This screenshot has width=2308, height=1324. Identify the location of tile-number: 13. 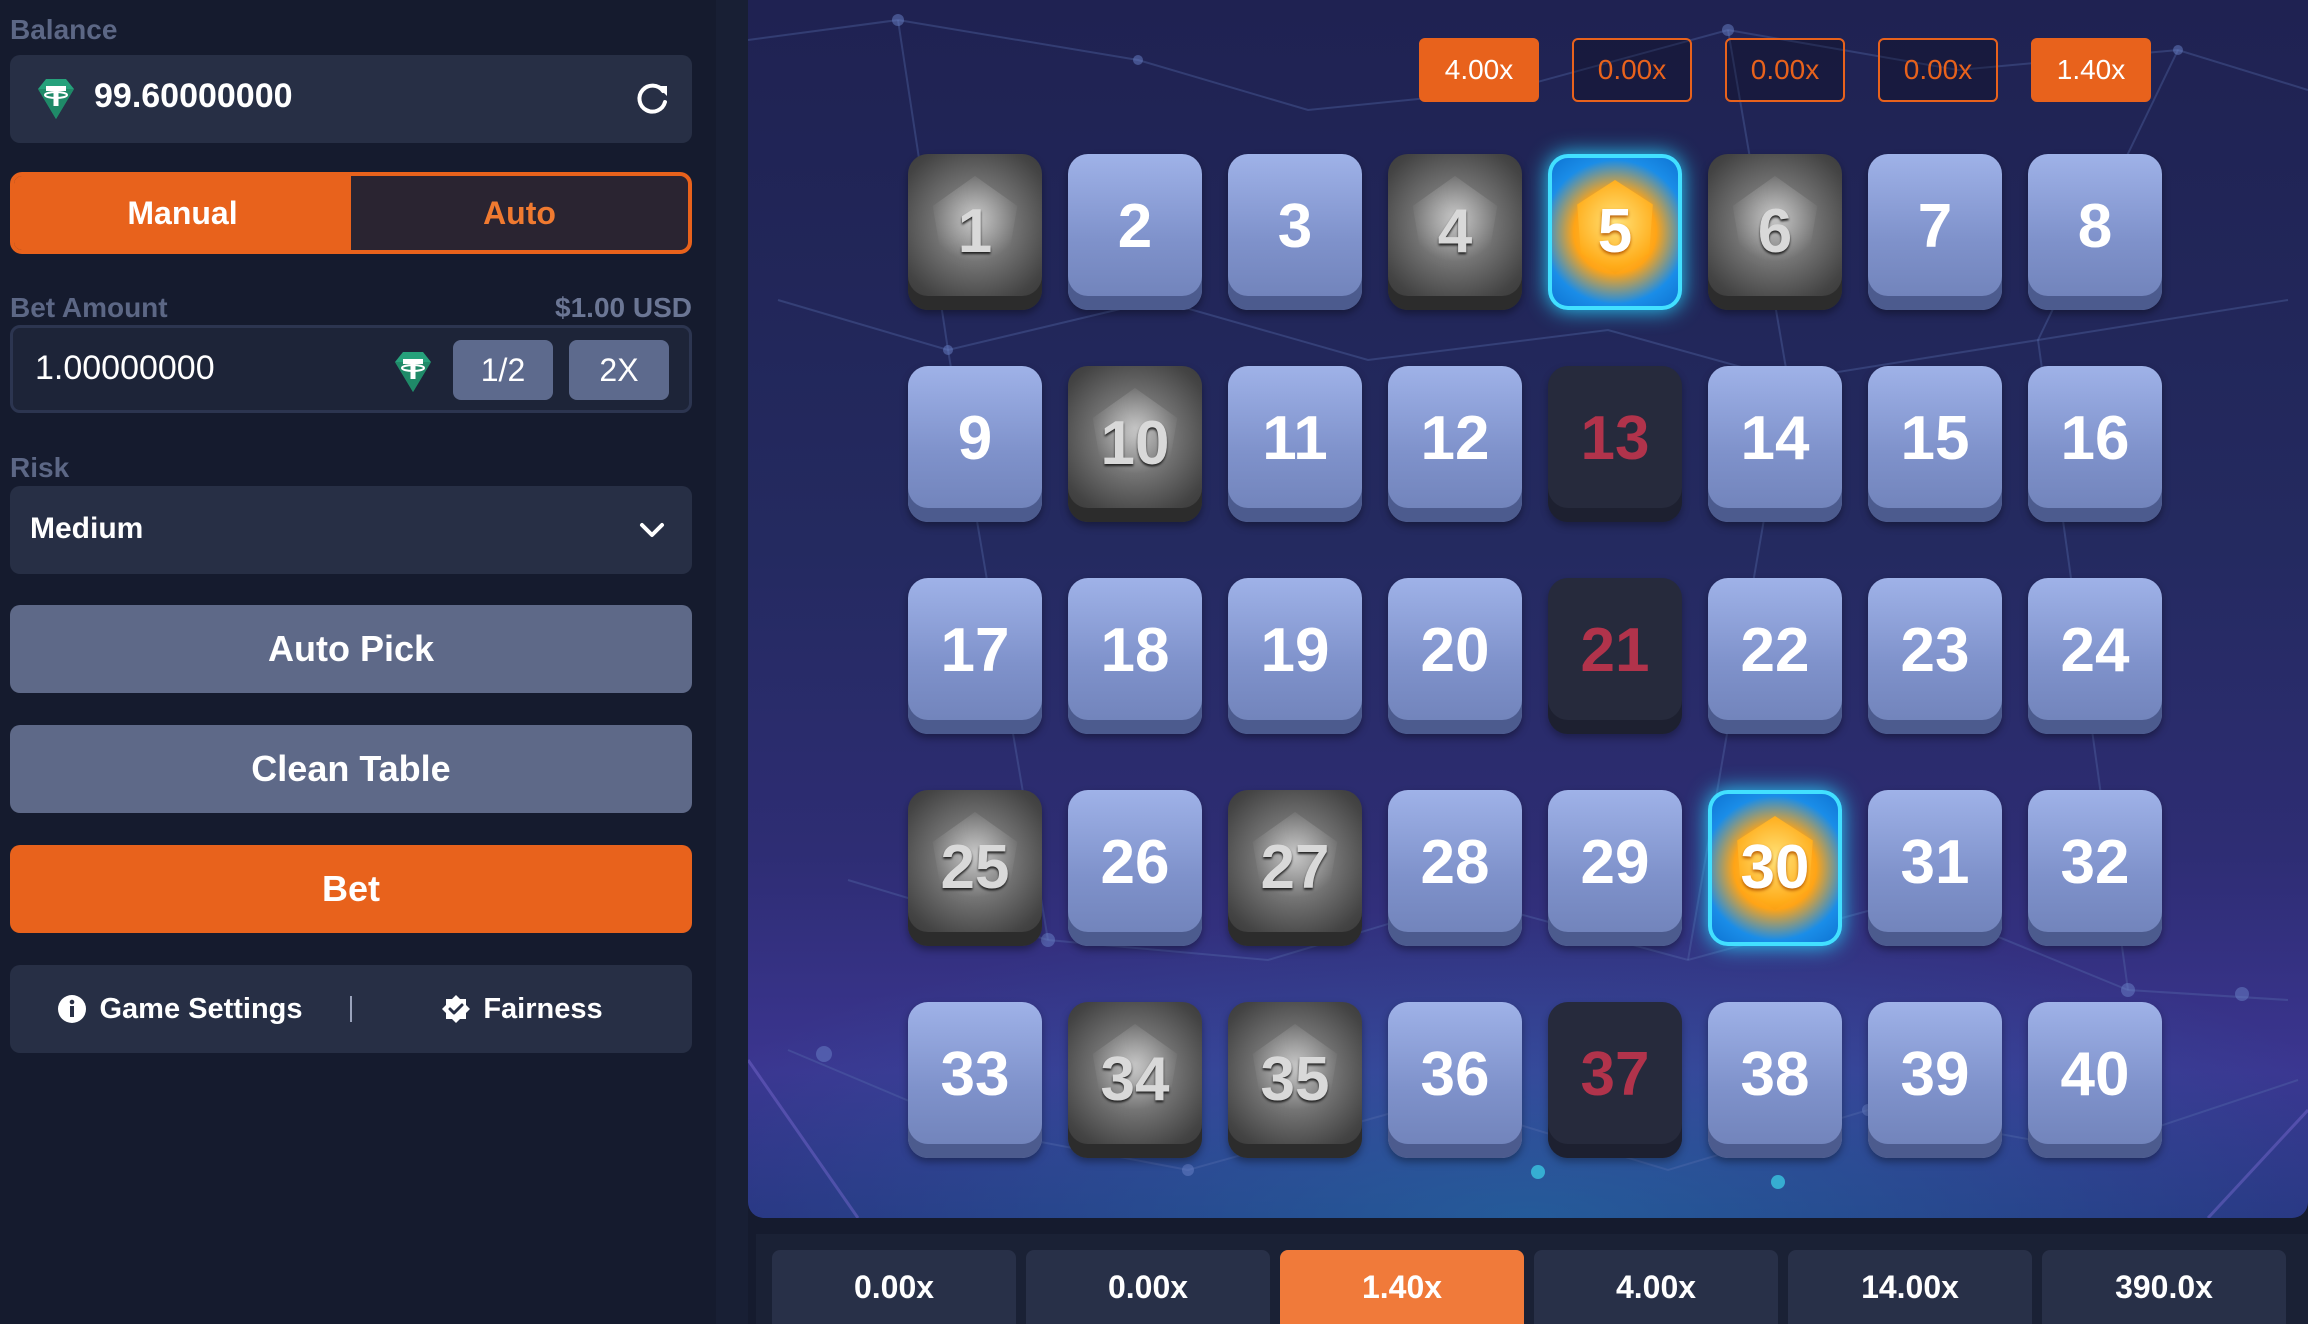
(1615, 438).